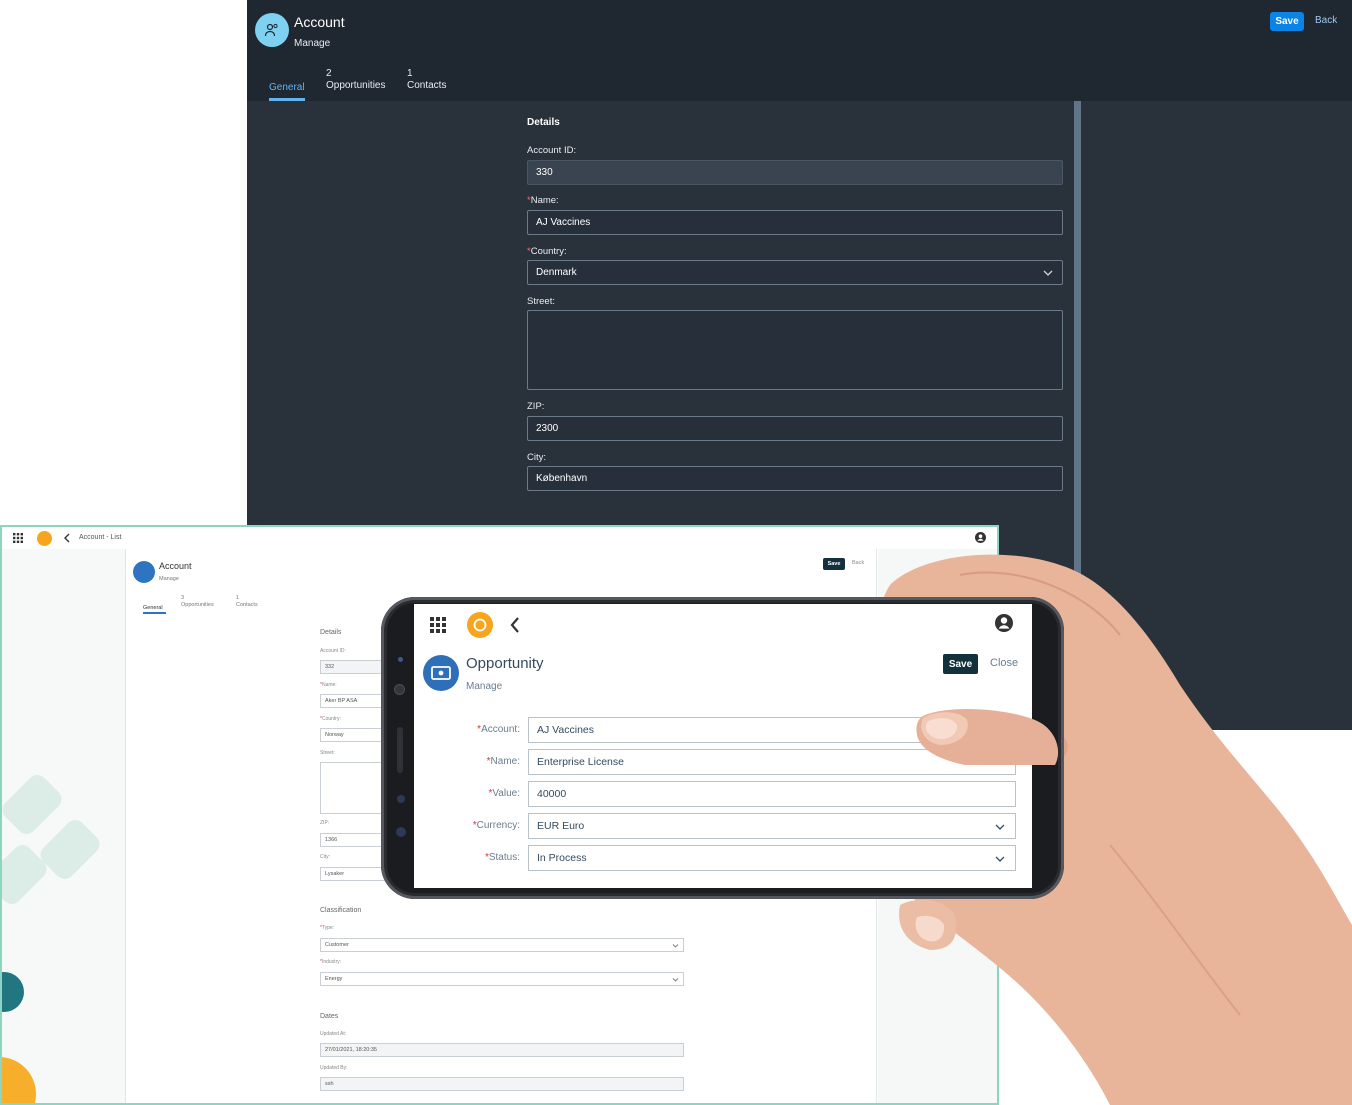  Describe the element at coordinates (502, 945) in the screenshot. I see `type-select: Customer` at that location.